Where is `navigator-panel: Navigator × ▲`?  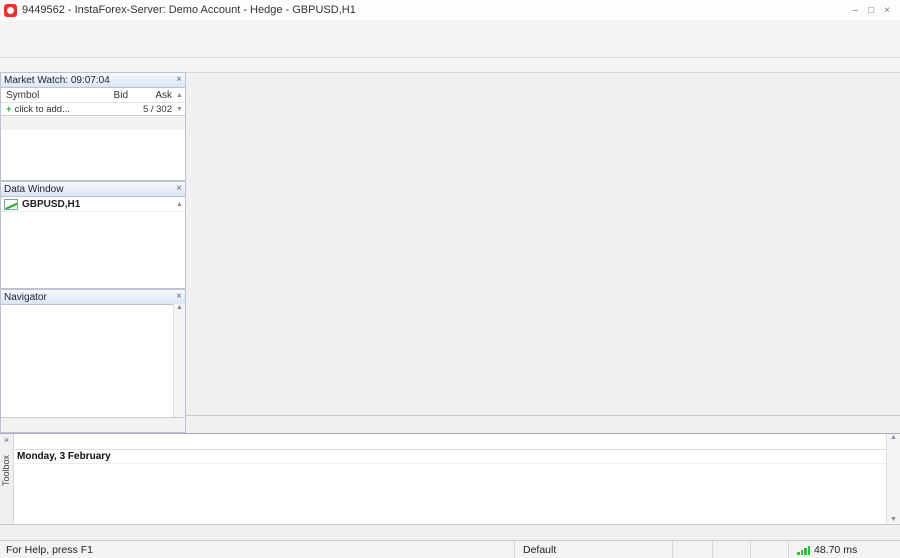 navigator-panel: Navigator × ▲ is located at coordinates (93, 361).